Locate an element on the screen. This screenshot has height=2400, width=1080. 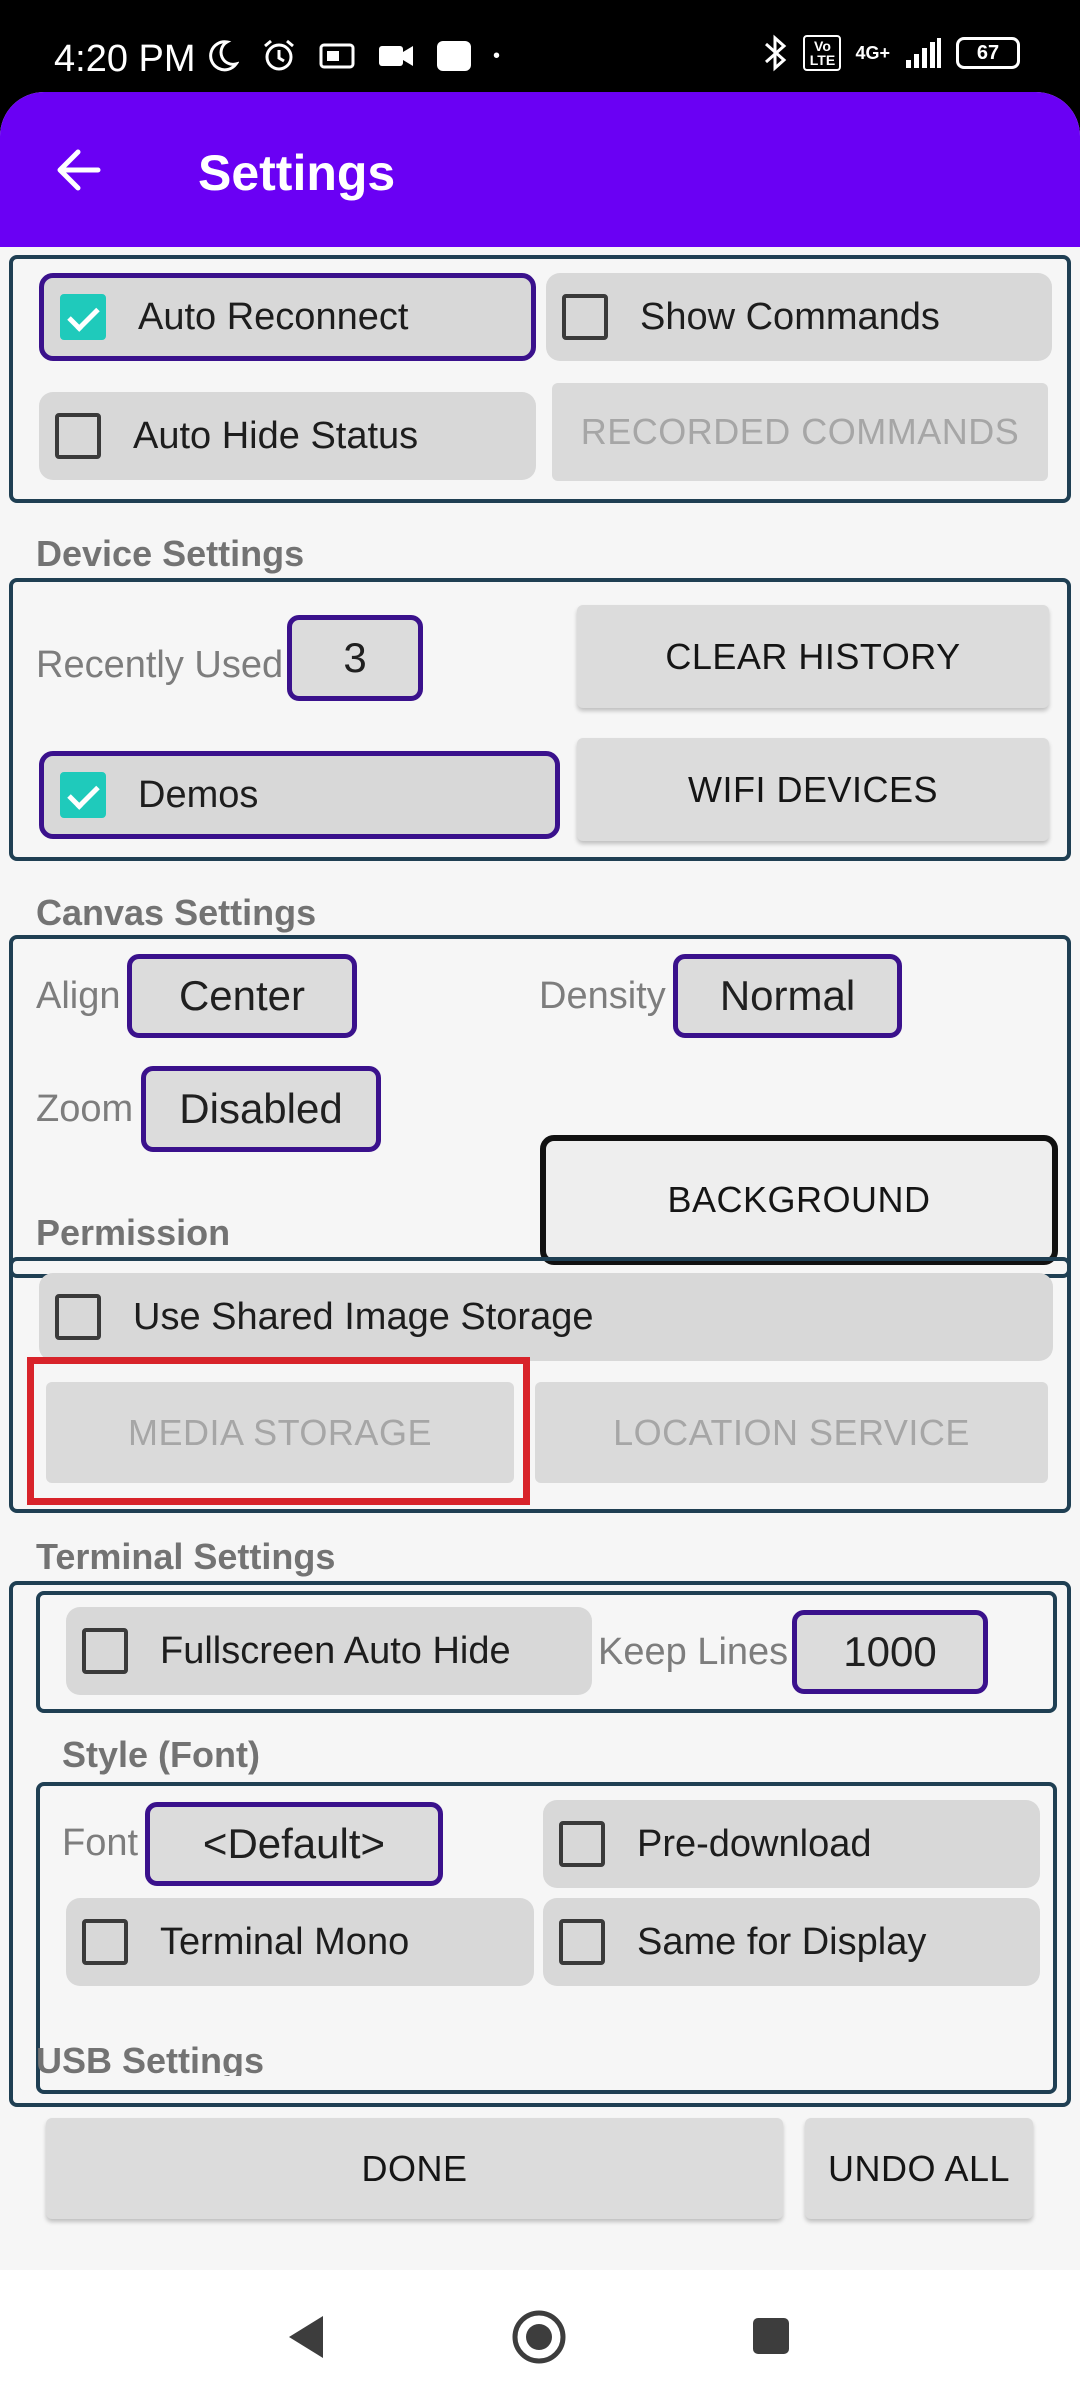
demos-checkbox: Demos is located at coordinates (299, 795).